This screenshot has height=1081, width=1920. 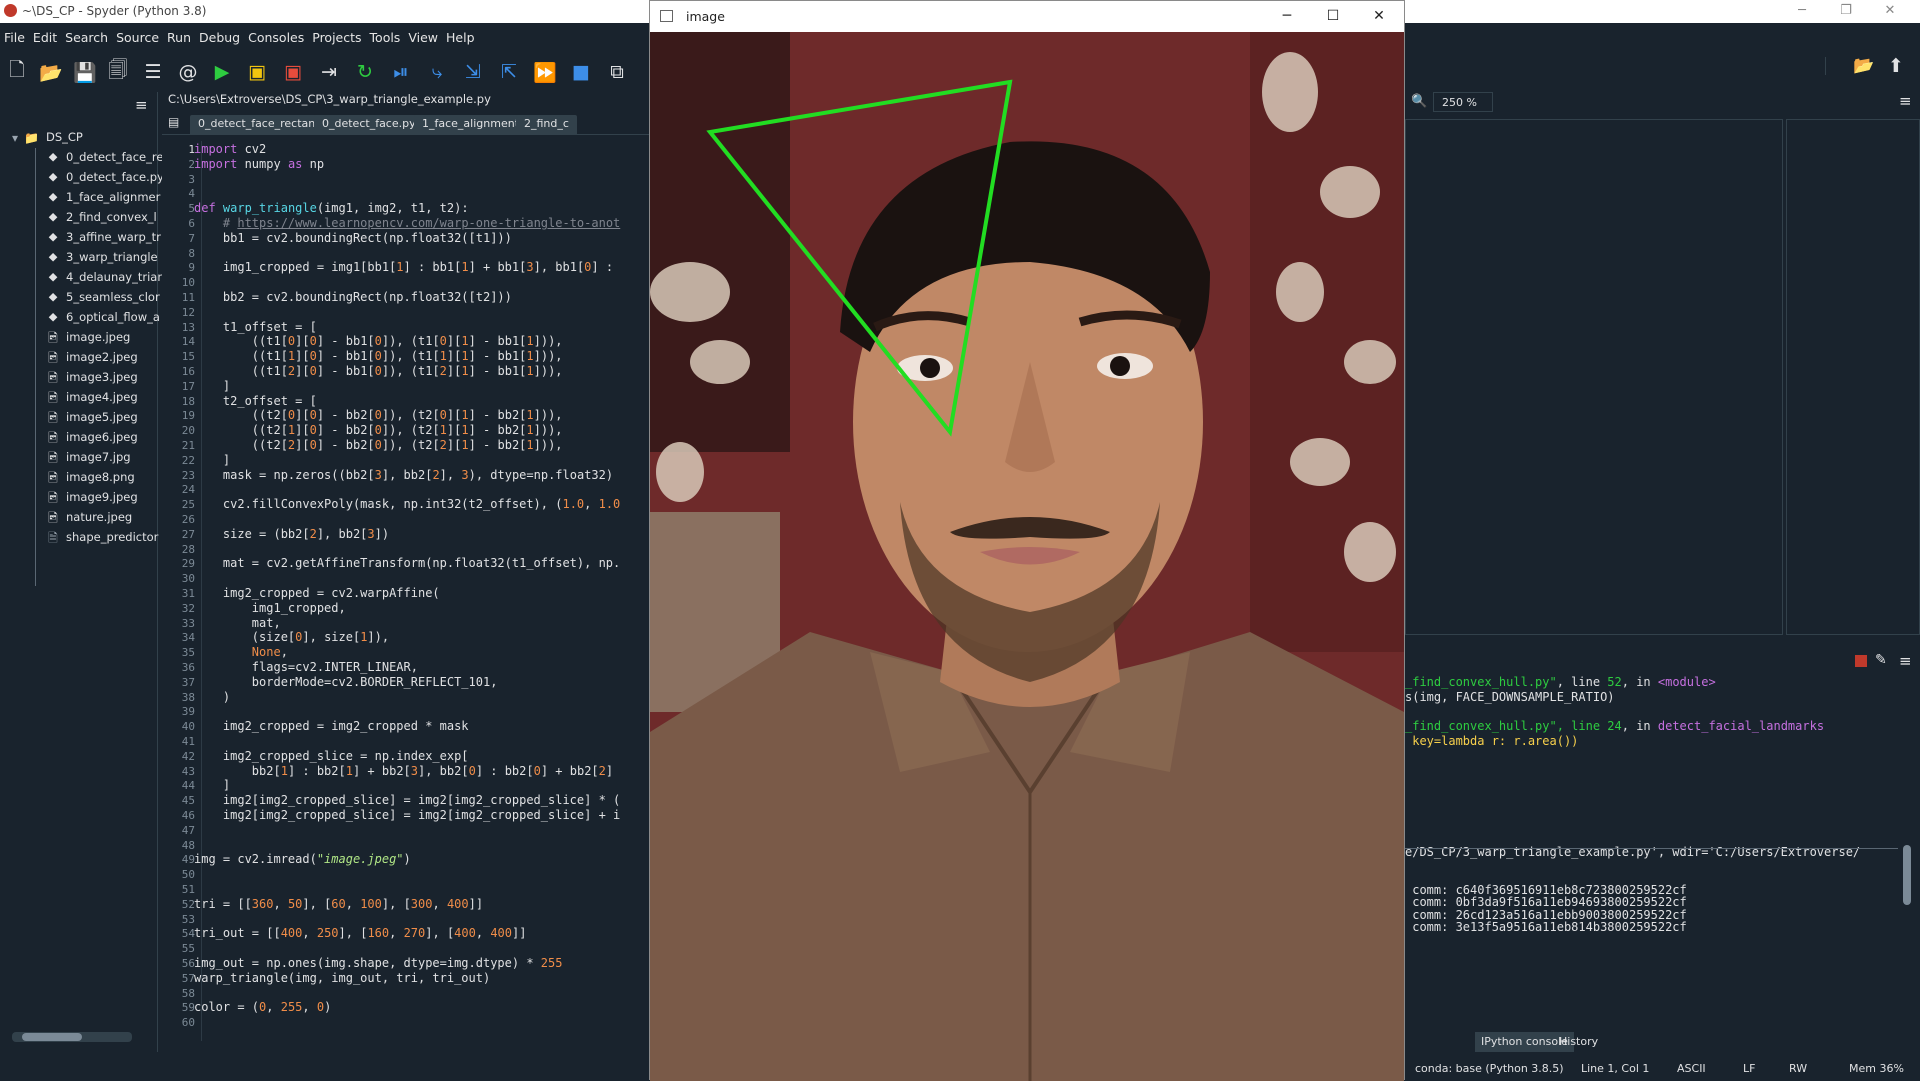 What do you see at coordinates (423, 37) in the screenshot?
I see `menu-view: View` at bounding box center [423, 37].